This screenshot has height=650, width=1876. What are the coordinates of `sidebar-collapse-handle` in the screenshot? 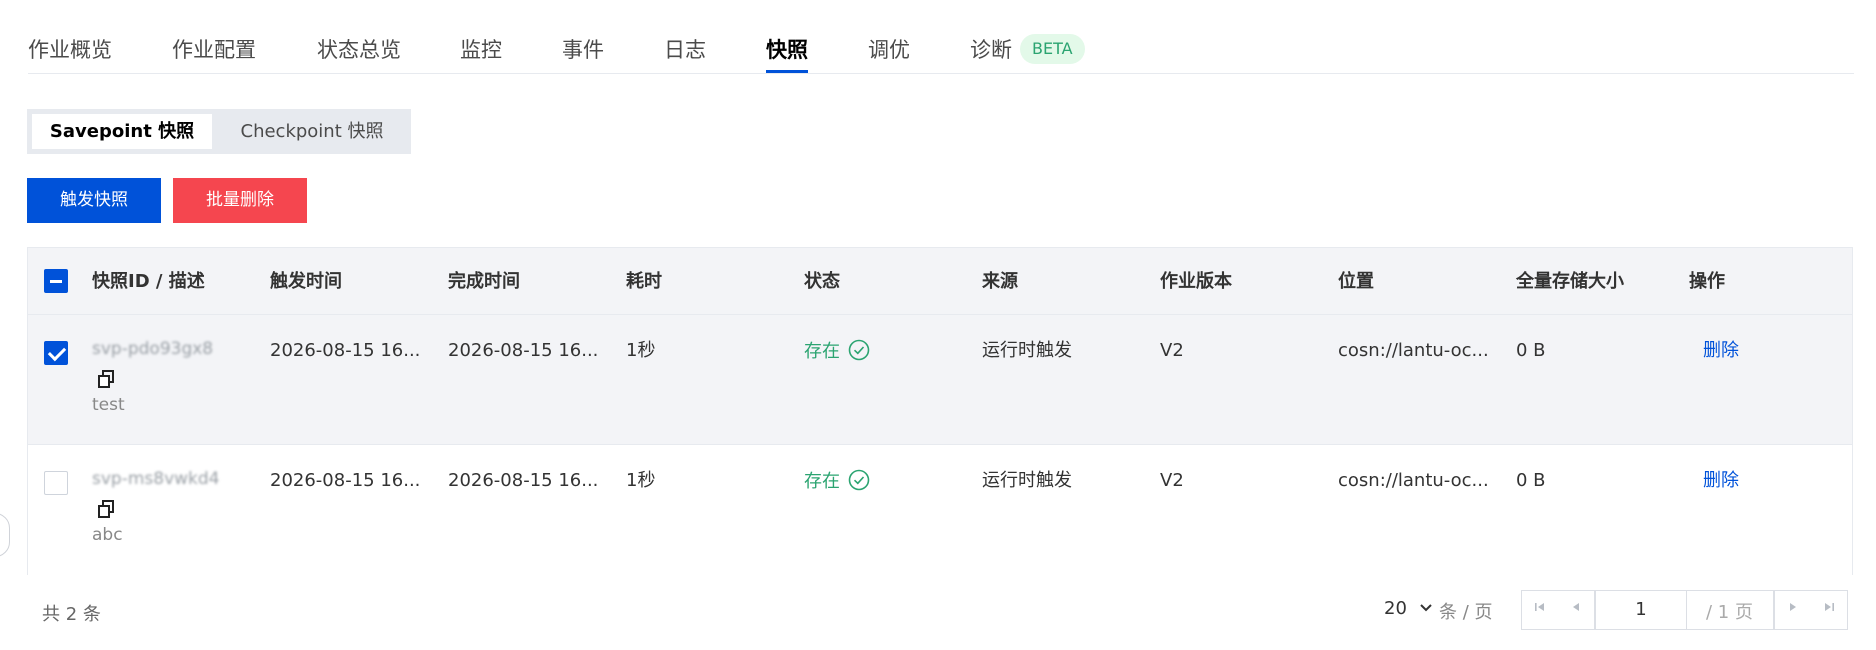 It's located at (5, 535).